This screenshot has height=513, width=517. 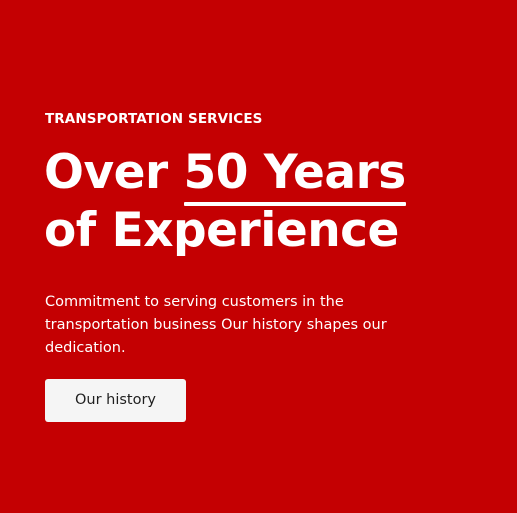 What do you see at coordinates (154, 119) in the screenshot?
I see `hero-eyebrow: TRANSPORTATION SERVICES` at bounding box center [154, 119].